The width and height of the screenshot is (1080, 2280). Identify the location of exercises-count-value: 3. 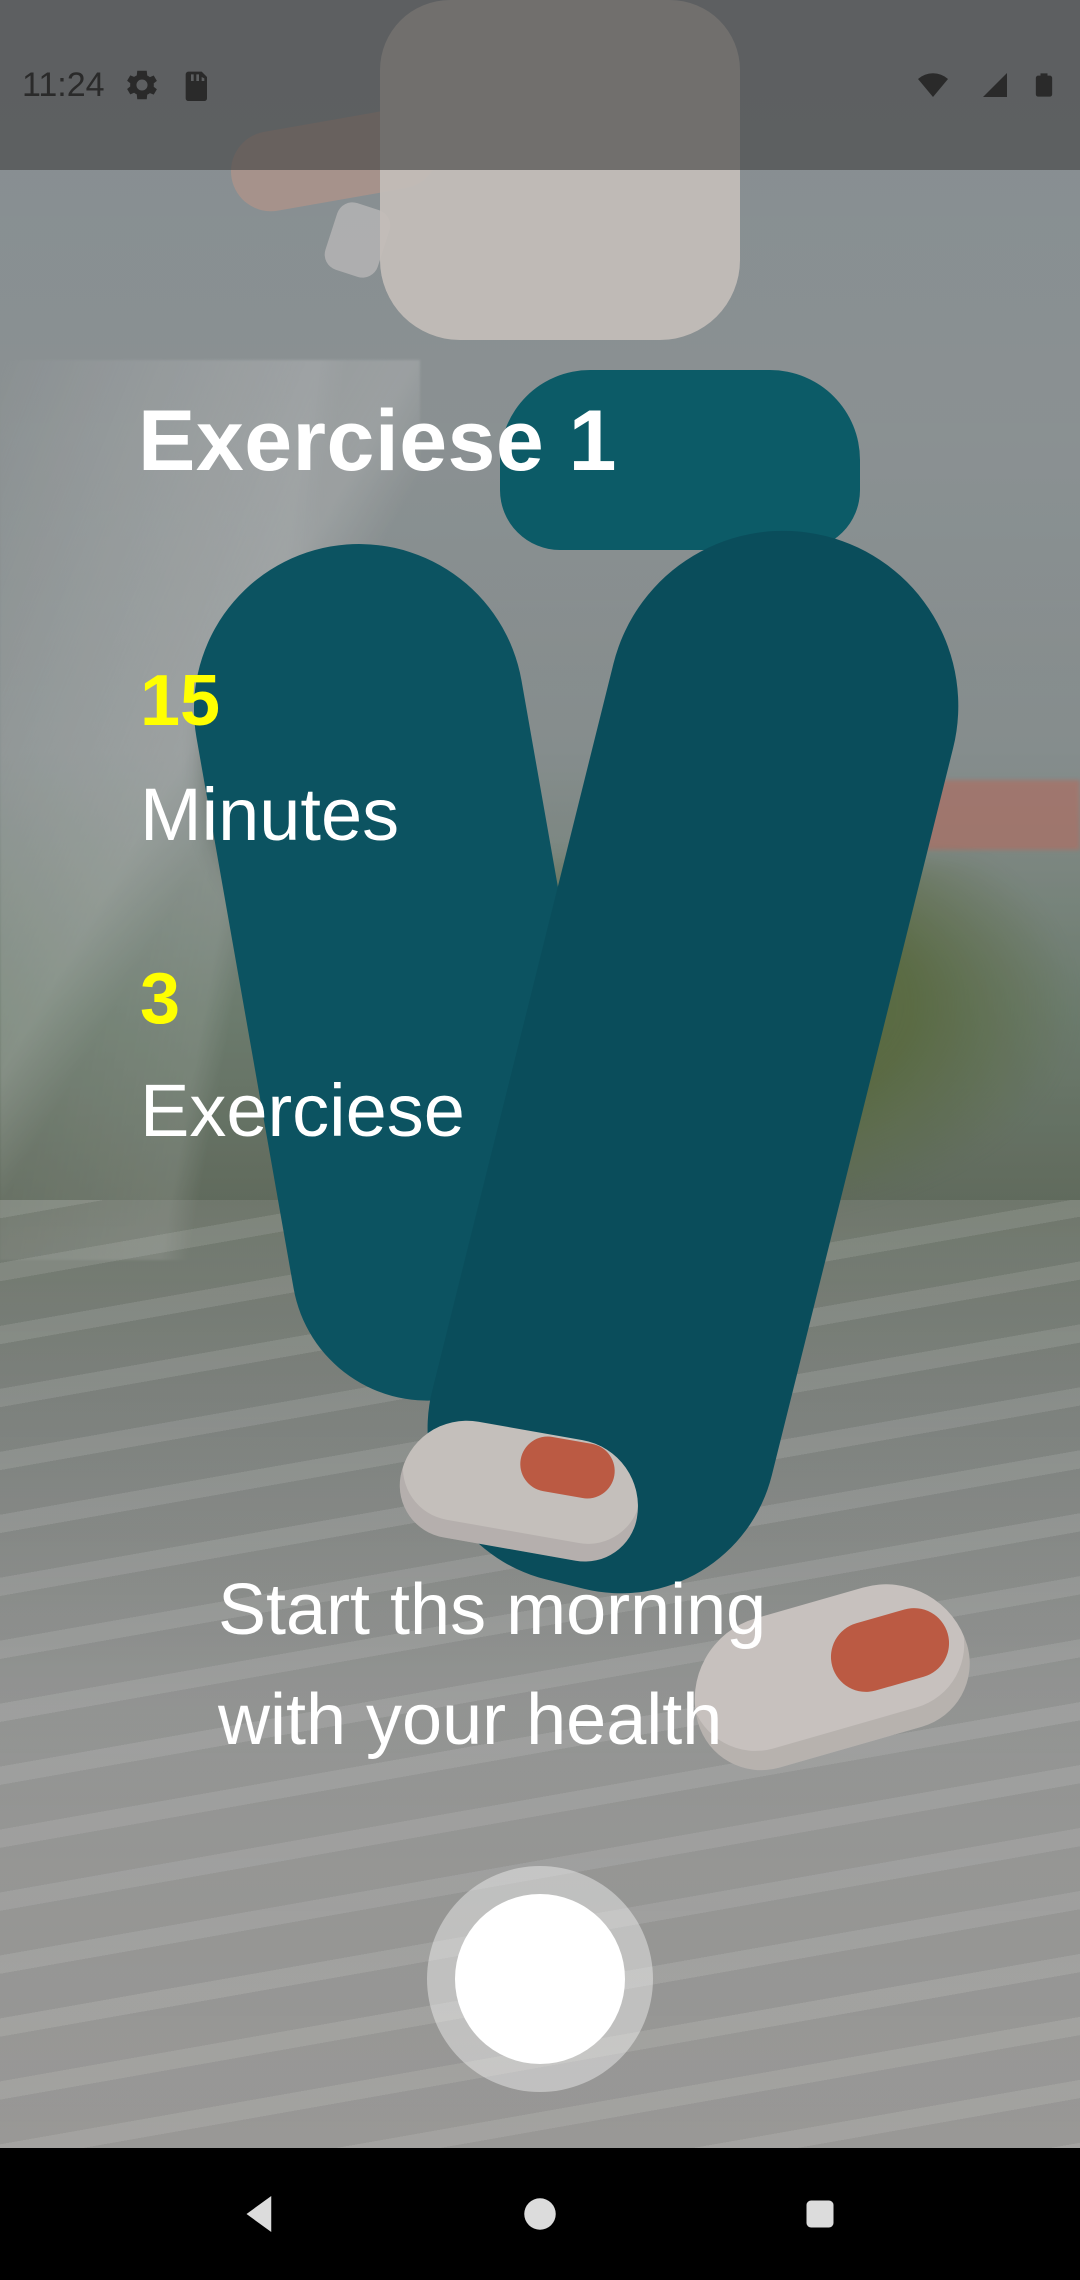
(160, 999).